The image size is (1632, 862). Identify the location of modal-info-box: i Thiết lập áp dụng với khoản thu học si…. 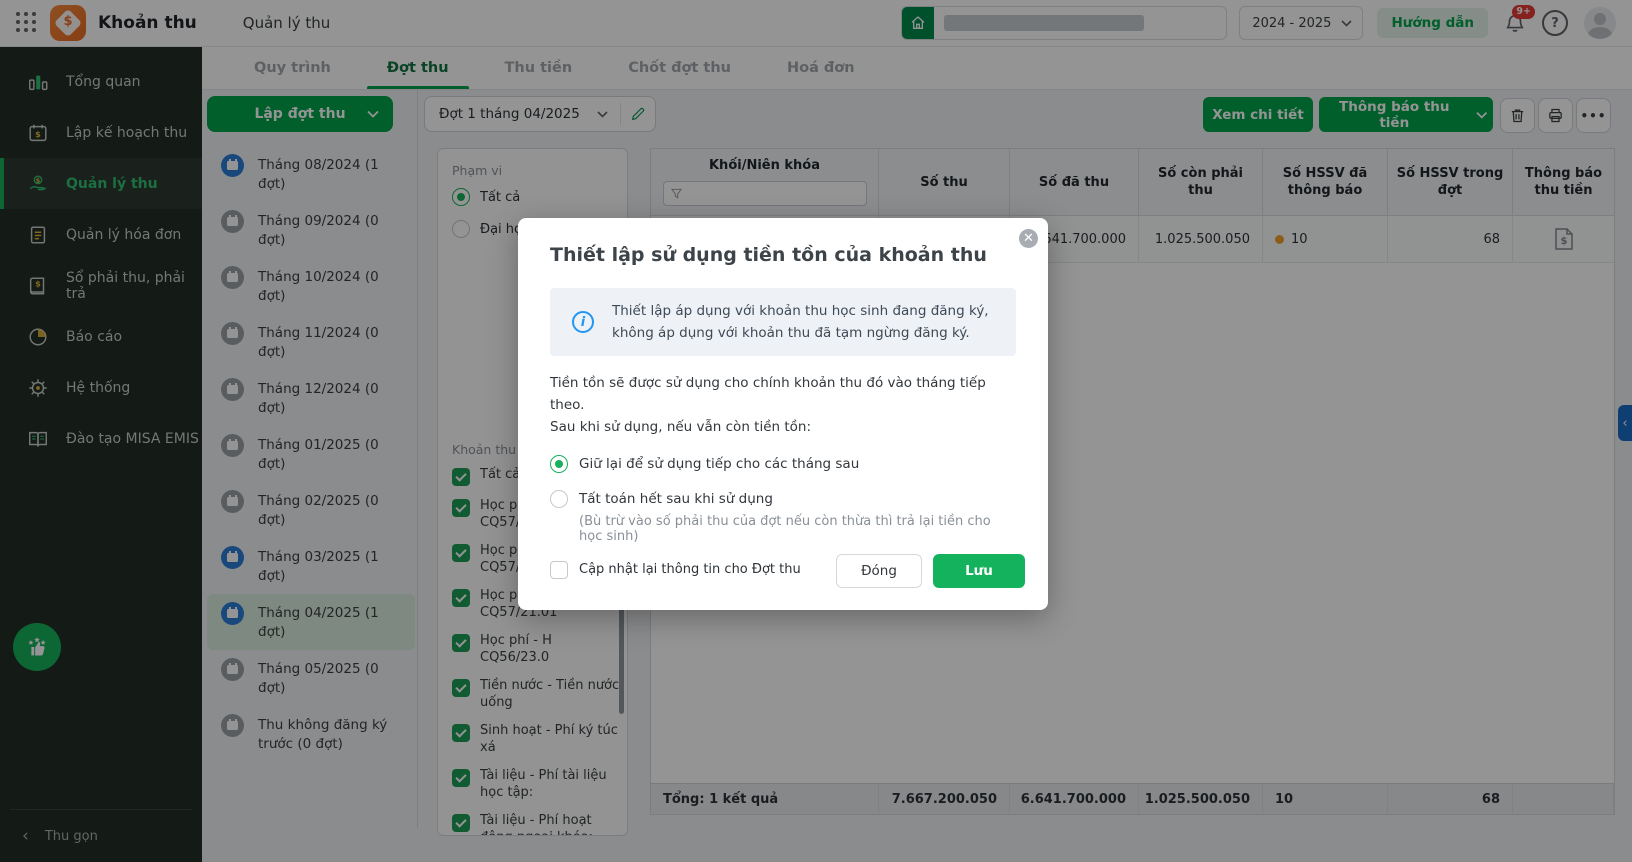
(783, 322).